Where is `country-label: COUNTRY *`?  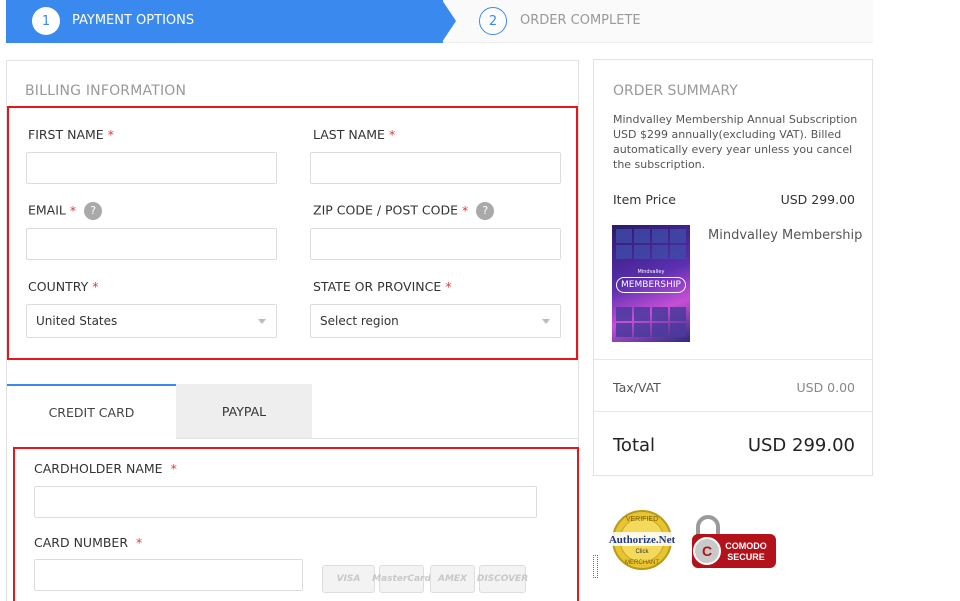
country-label: COUNTRY * is located at coordinates (63, 286).